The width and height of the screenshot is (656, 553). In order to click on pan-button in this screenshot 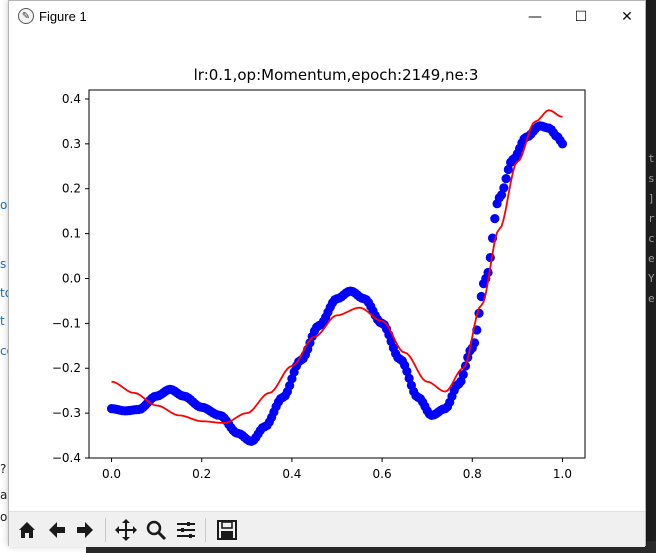, I will do `click(126, 530)`.